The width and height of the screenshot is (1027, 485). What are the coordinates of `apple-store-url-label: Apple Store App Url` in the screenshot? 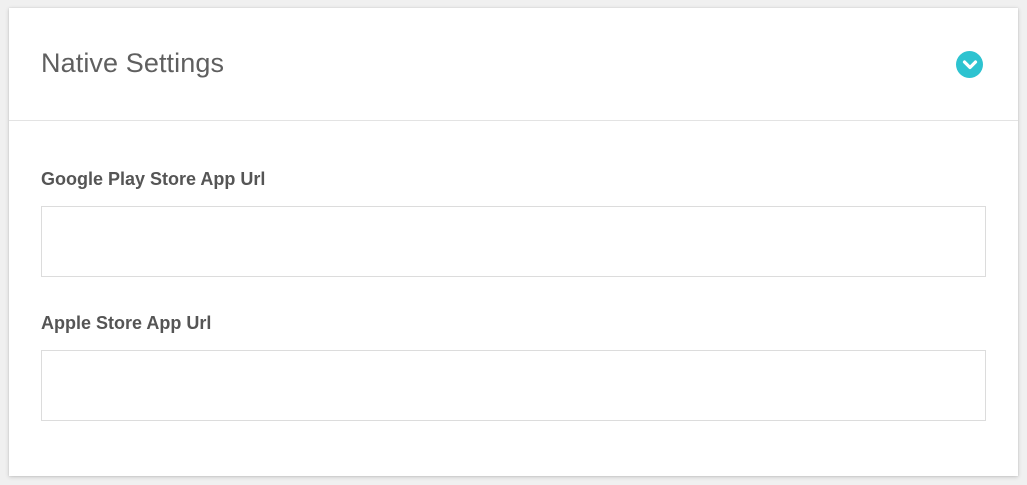 It's located at (126, 323).